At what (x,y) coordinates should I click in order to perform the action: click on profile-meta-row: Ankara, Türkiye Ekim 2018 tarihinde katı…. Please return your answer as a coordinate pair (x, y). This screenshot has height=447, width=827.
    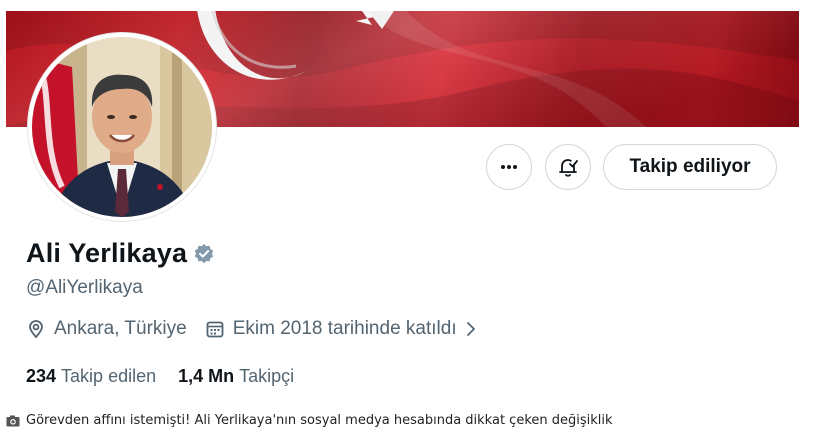
    Looking at the image, I should click on (255, 329).